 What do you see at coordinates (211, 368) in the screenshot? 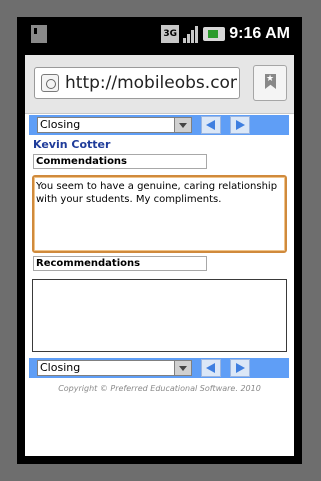
I see `previous-section-button-bottom` at bounding box center [211, 368].